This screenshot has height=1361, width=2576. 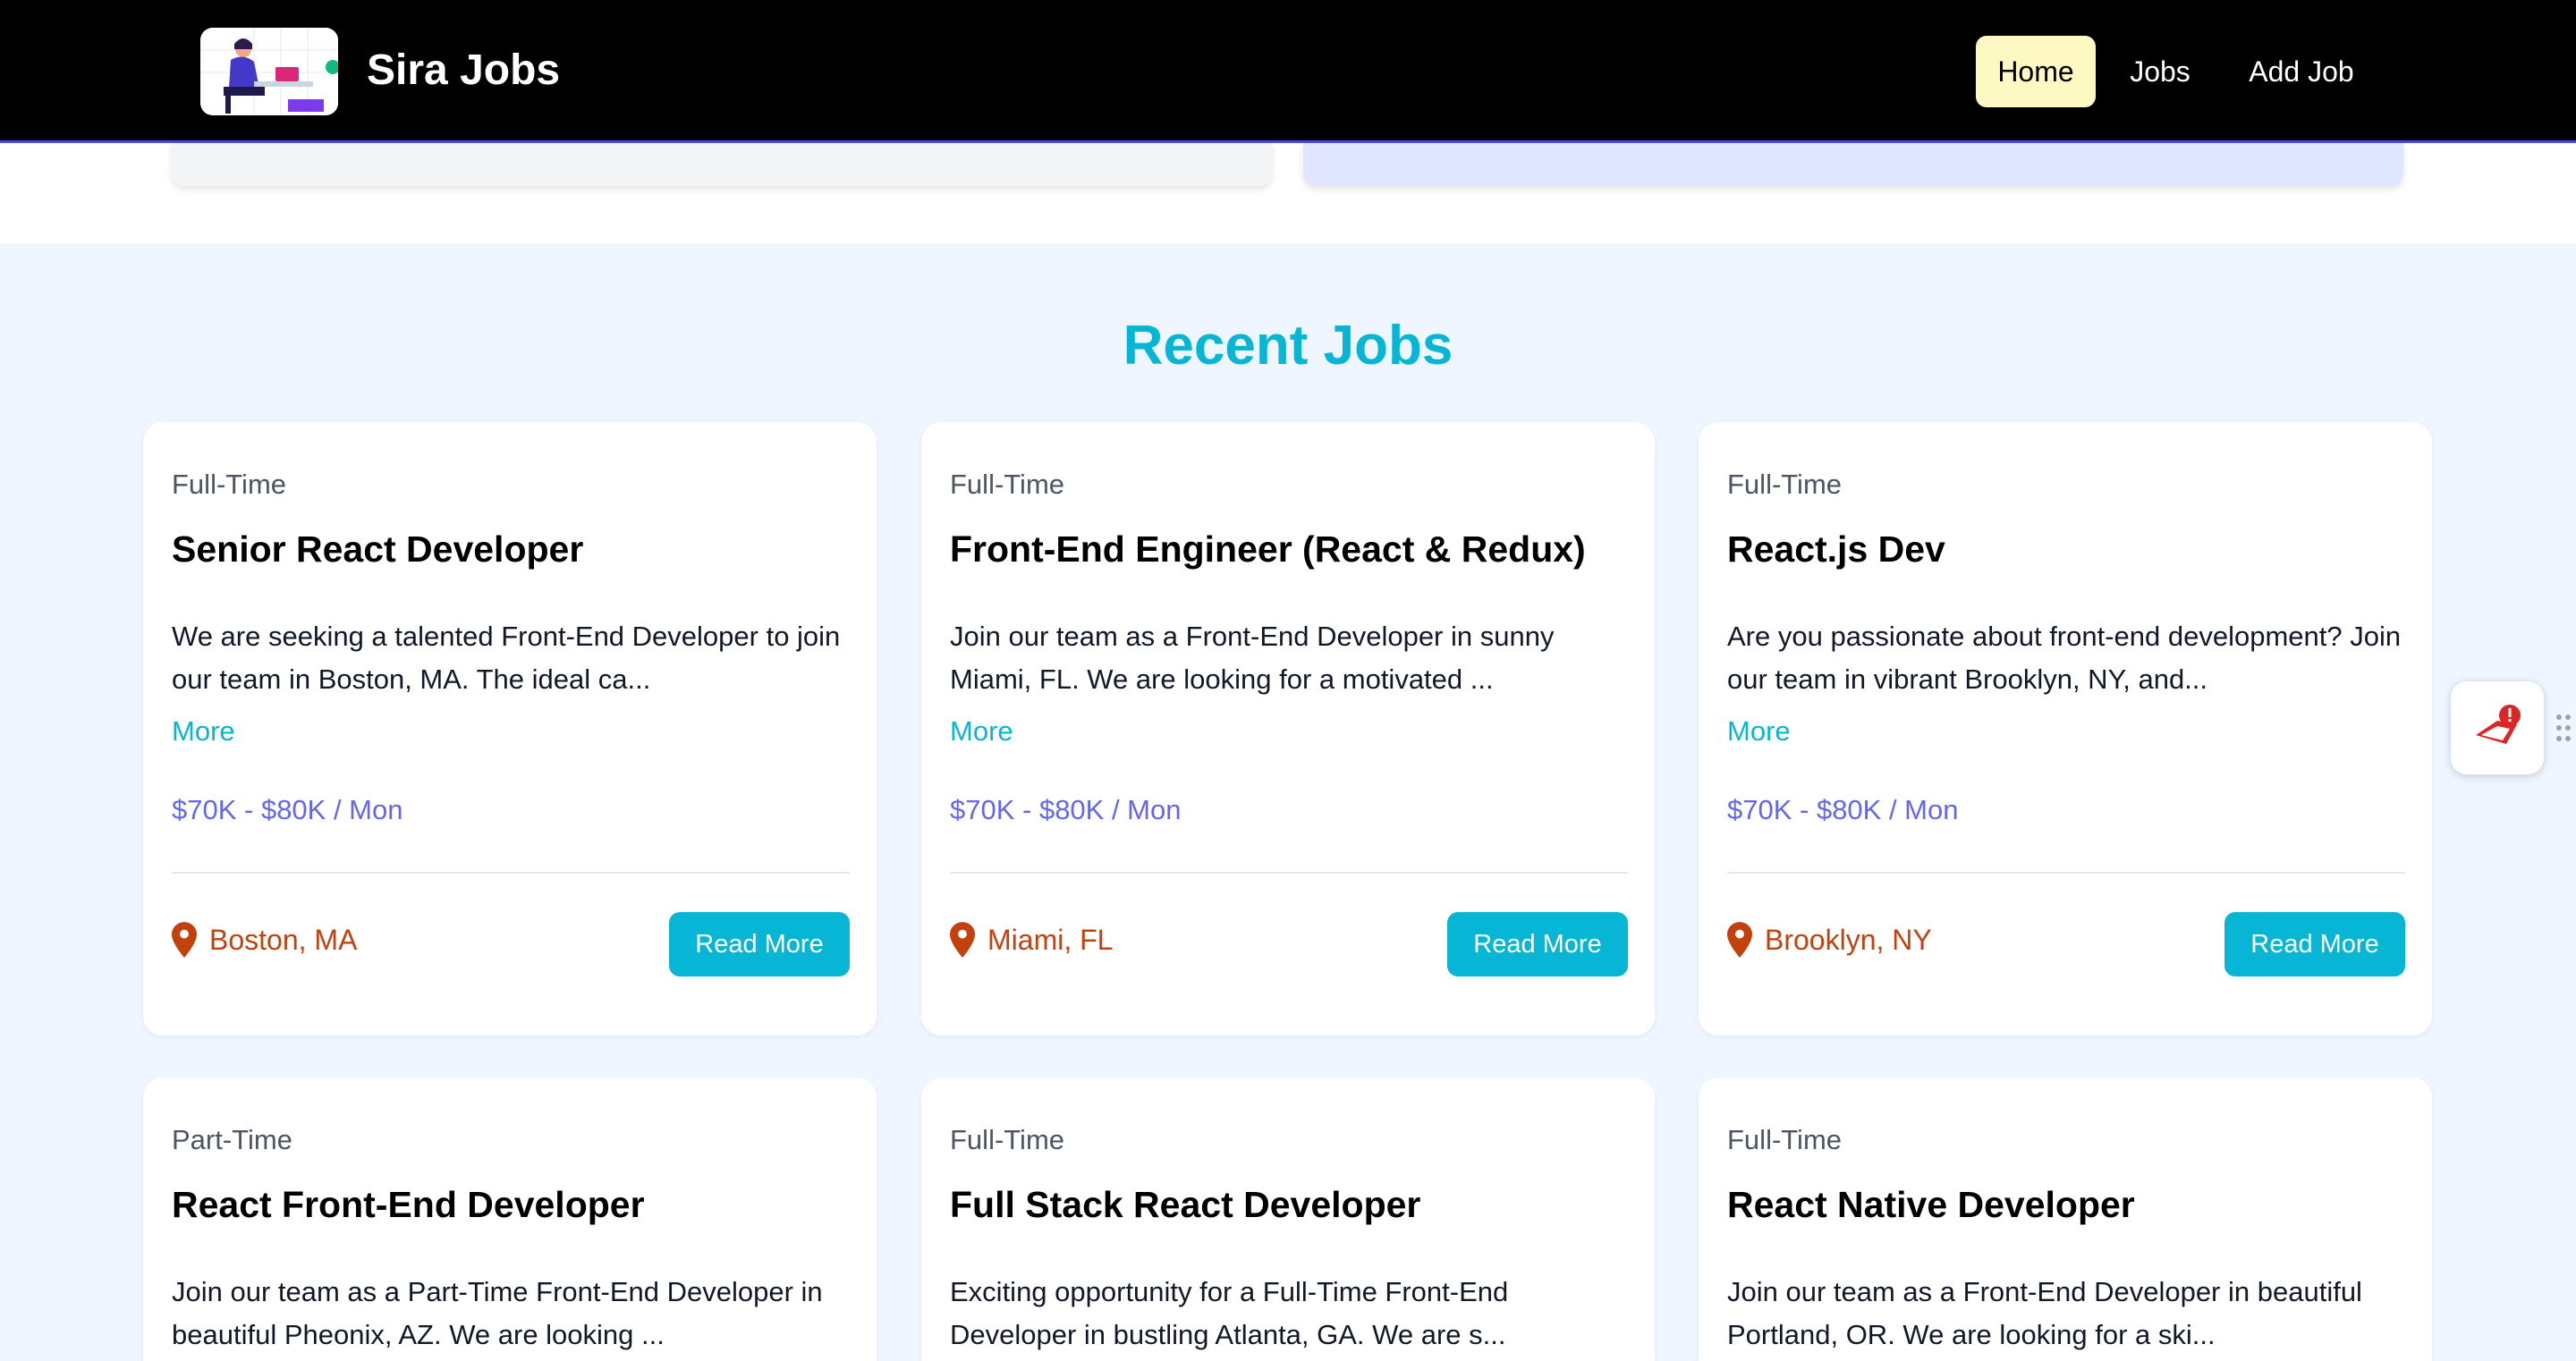 I want to click on logo-illustration-icon, so click(x=269, y=71).